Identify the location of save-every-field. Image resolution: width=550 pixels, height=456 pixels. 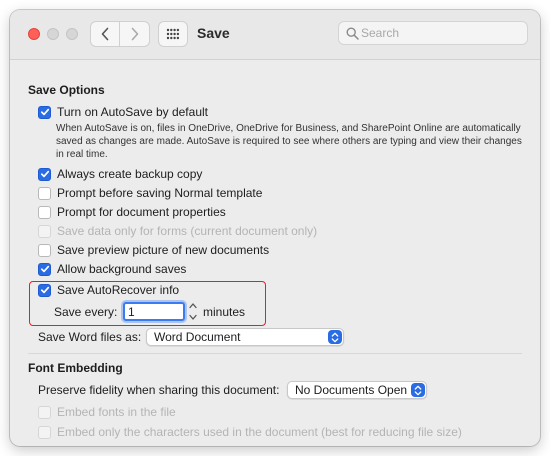
(154, 311).